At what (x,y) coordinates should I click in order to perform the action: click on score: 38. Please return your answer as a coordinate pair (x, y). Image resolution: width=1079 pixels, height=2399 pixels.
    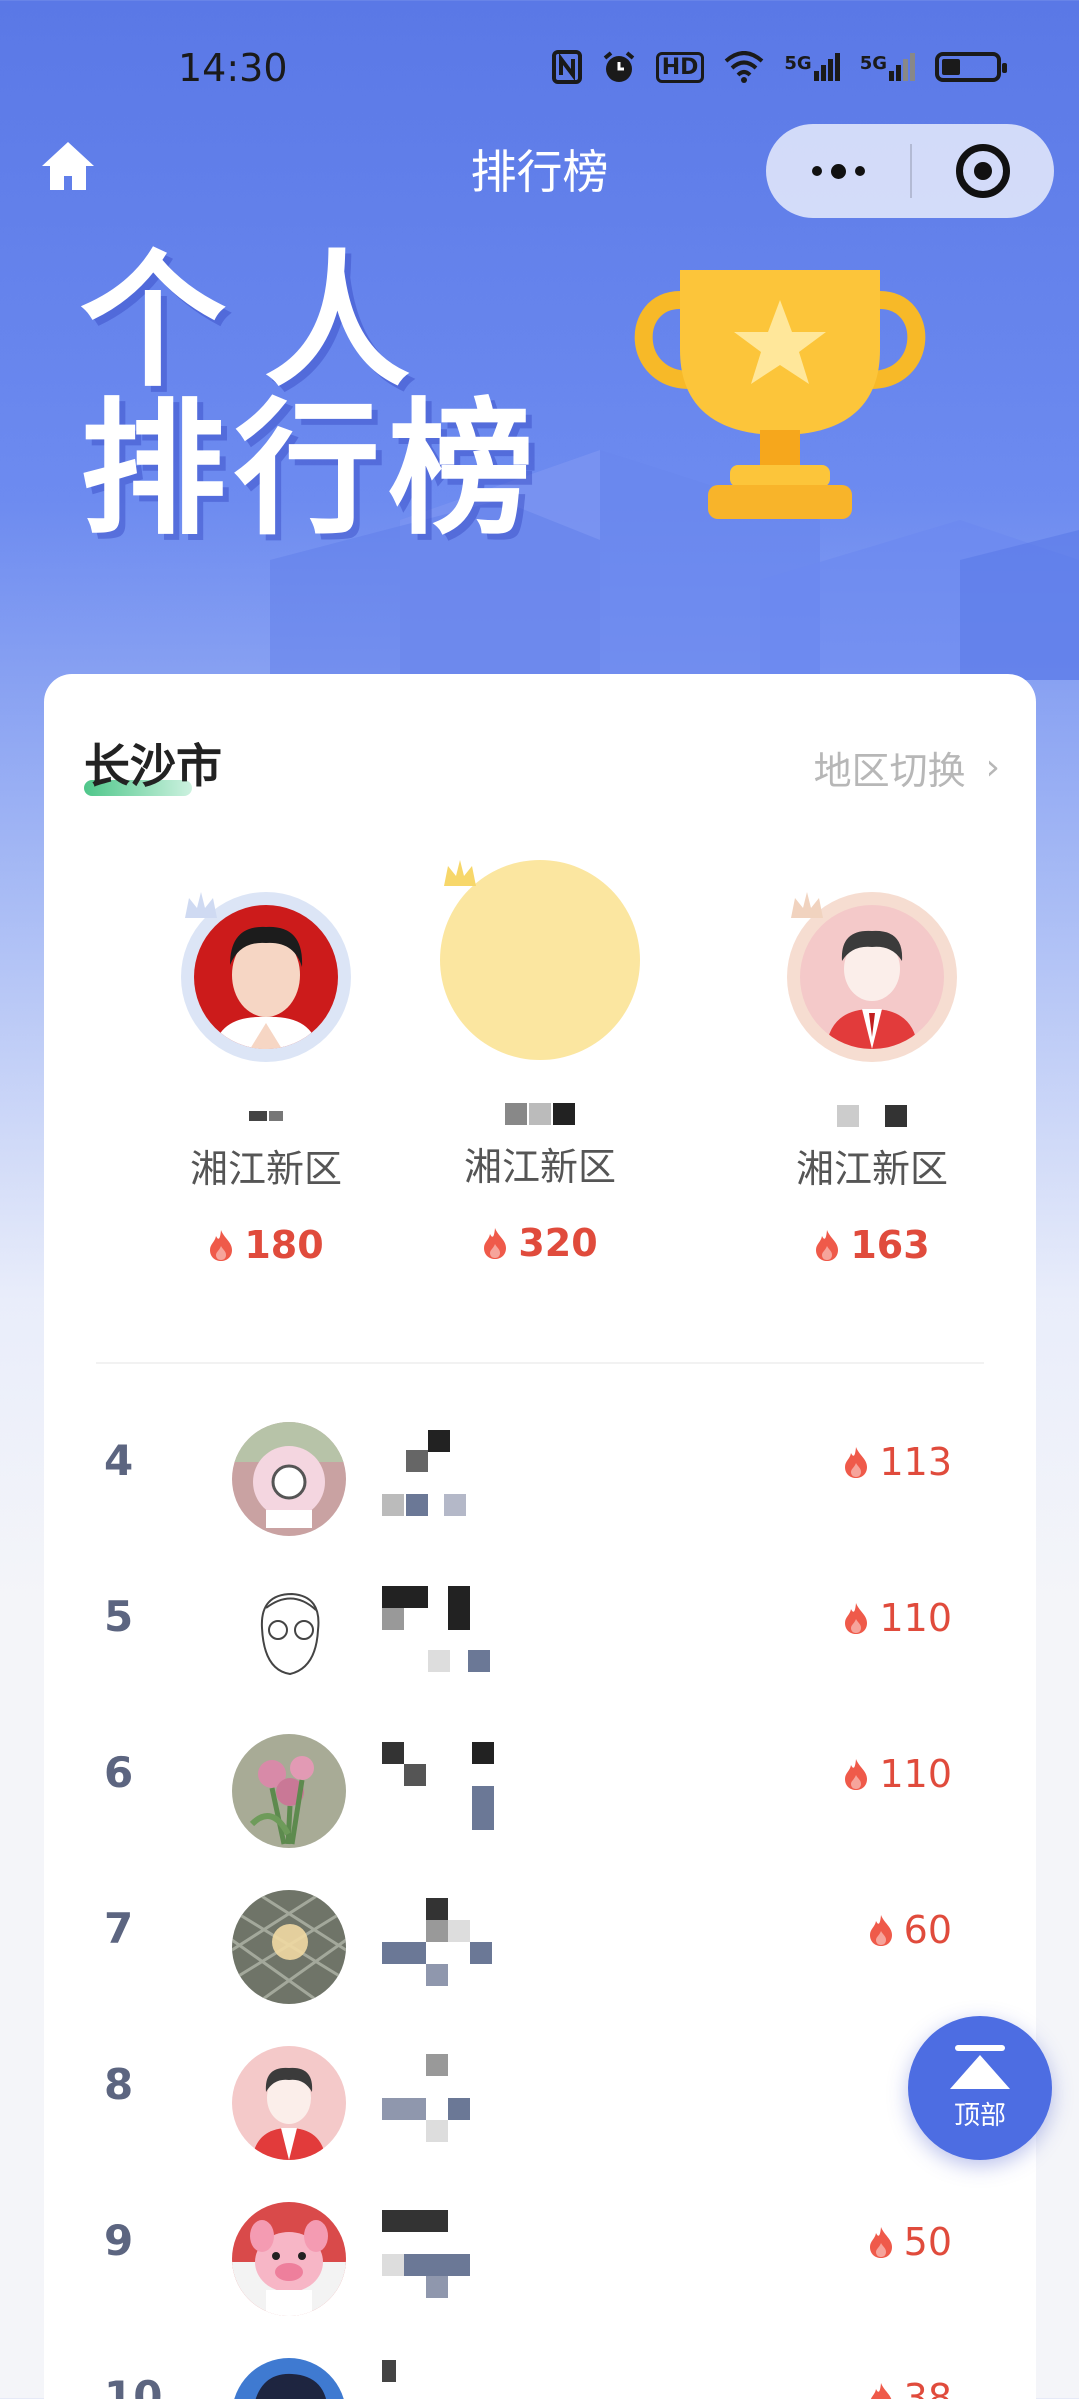
    Looking at the image, I should click on (910, 2387).